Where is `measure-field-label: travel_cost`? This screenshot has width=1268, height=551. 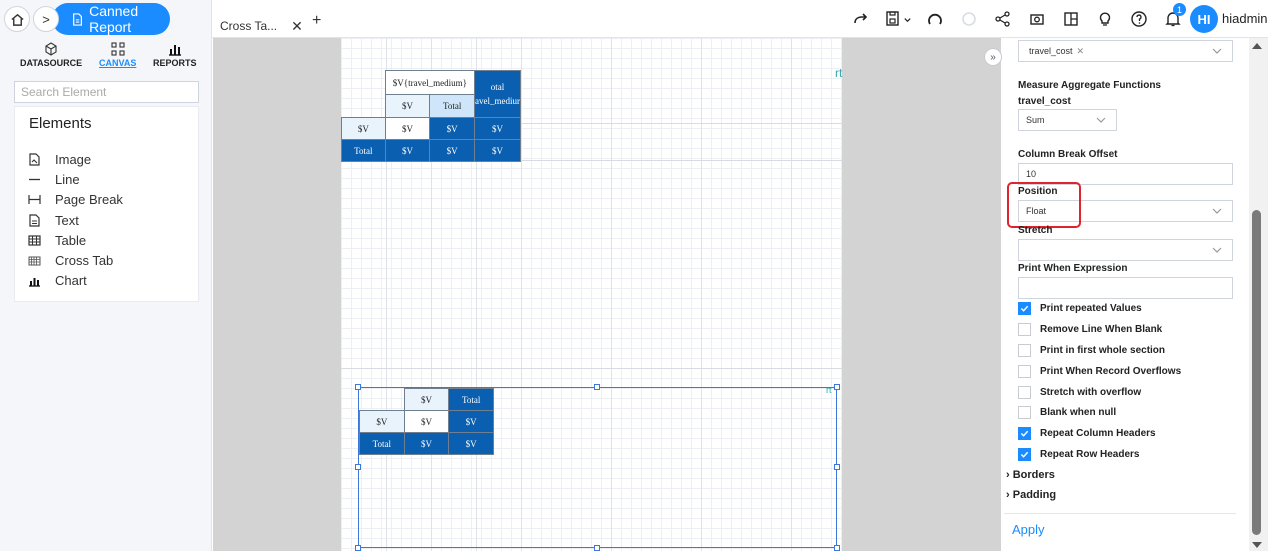
measure-field-label: travel_cost is located at coordinates (1044, 101).